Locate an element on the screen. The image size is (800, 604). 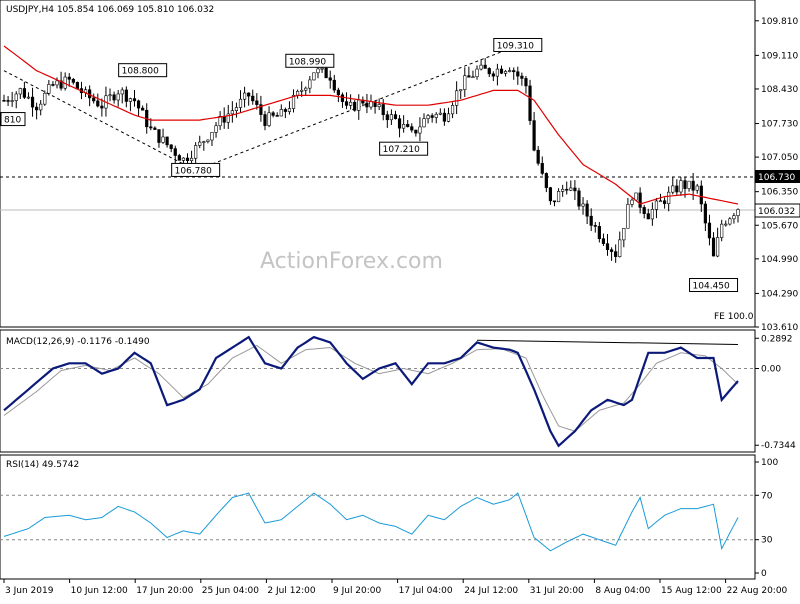
rsi-y-tick-label: 30 is located at coordinates (767, 541).